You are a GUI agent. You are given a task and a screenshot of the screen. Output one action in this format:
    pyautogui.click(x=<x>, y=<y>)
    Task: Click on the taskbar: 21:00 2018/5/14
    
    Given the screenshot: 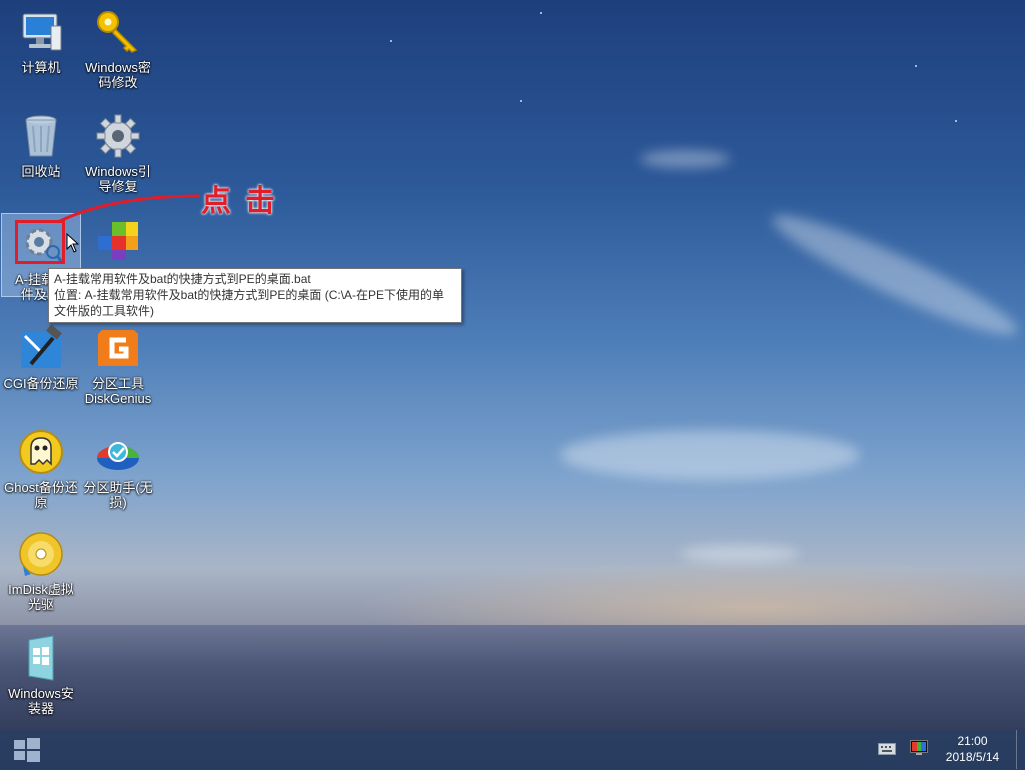 What is the action you would take?
    pyautogui.click(x=512, y=749)
    